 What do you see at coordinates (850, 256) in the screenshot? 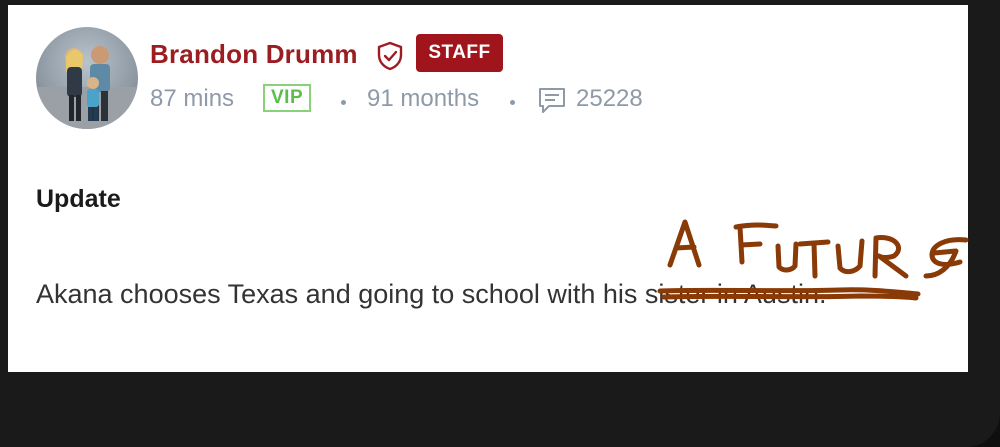
I see `hand-letter-u2` at bounding box center [850, 256].